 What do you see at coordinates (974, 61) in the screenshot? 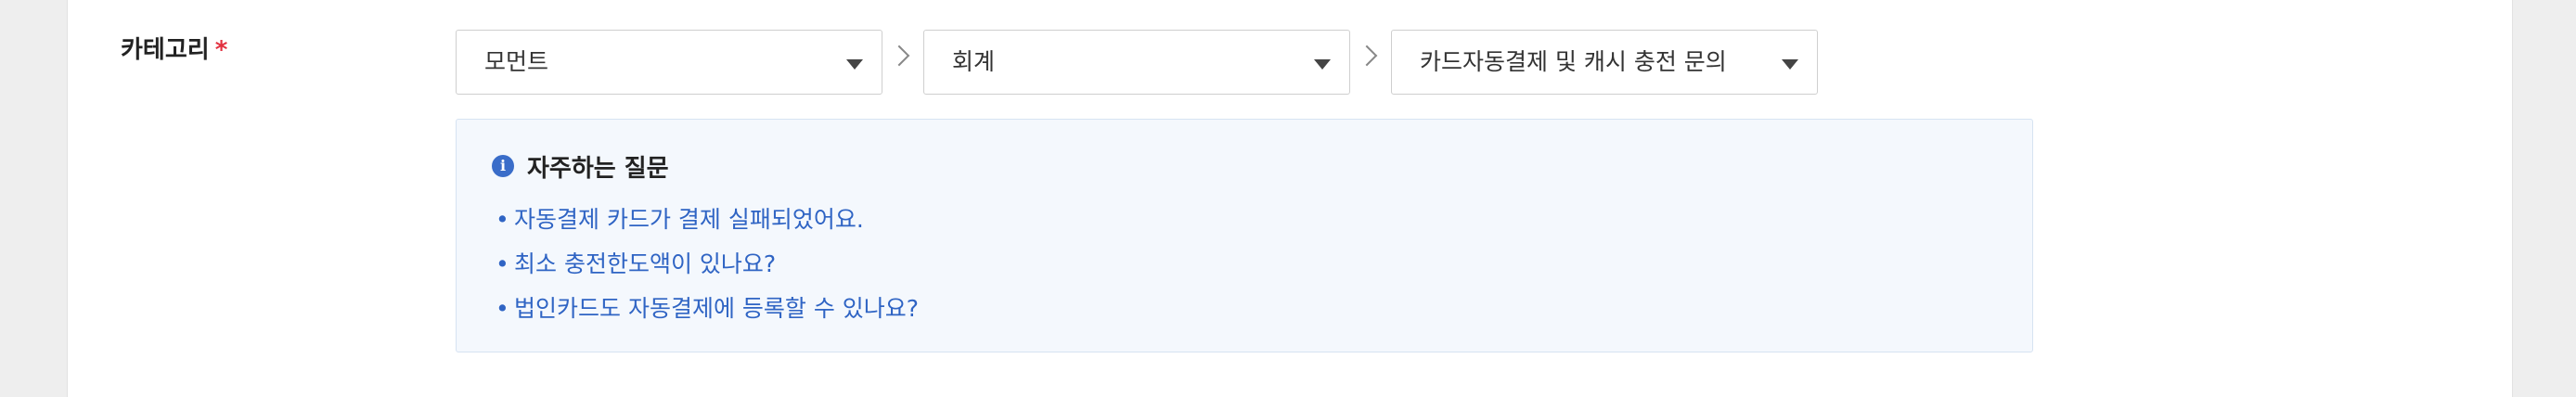
I see `category-select-level-2-value: 회계` at bounding box center [974, 61].